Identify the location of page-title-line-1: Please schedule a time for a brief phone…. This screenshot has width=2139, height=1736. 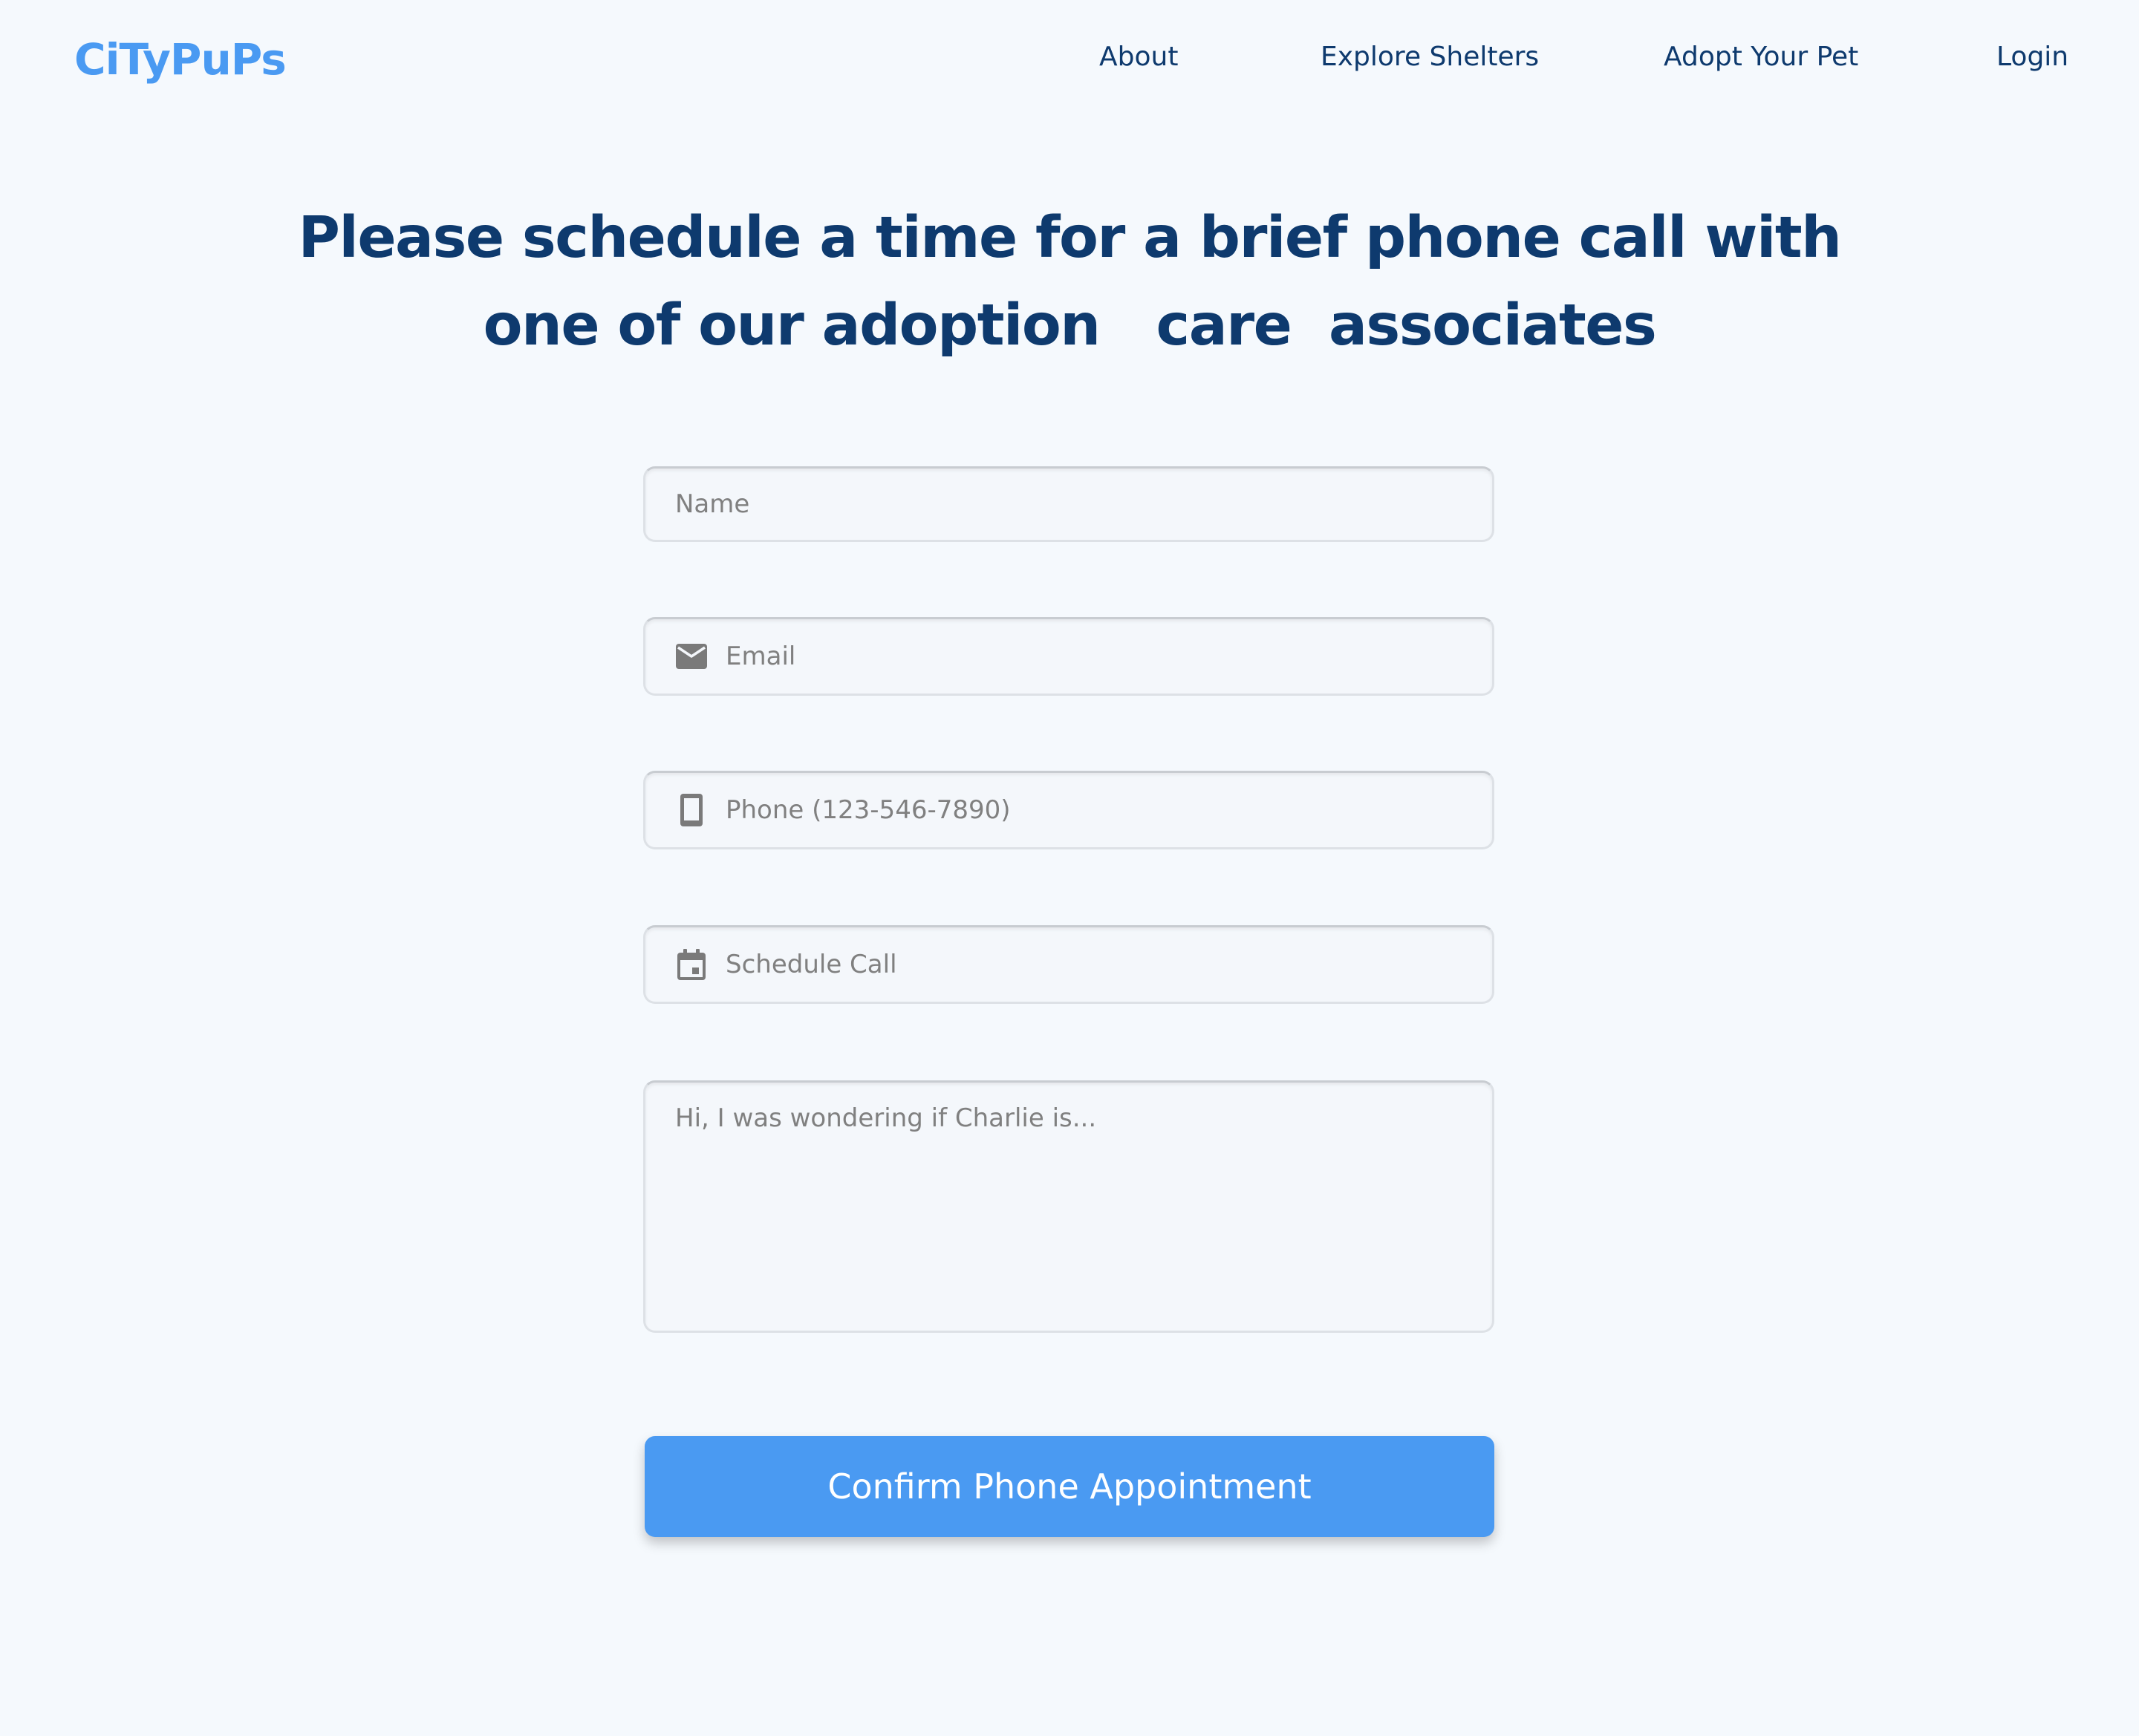
(1070, 238).